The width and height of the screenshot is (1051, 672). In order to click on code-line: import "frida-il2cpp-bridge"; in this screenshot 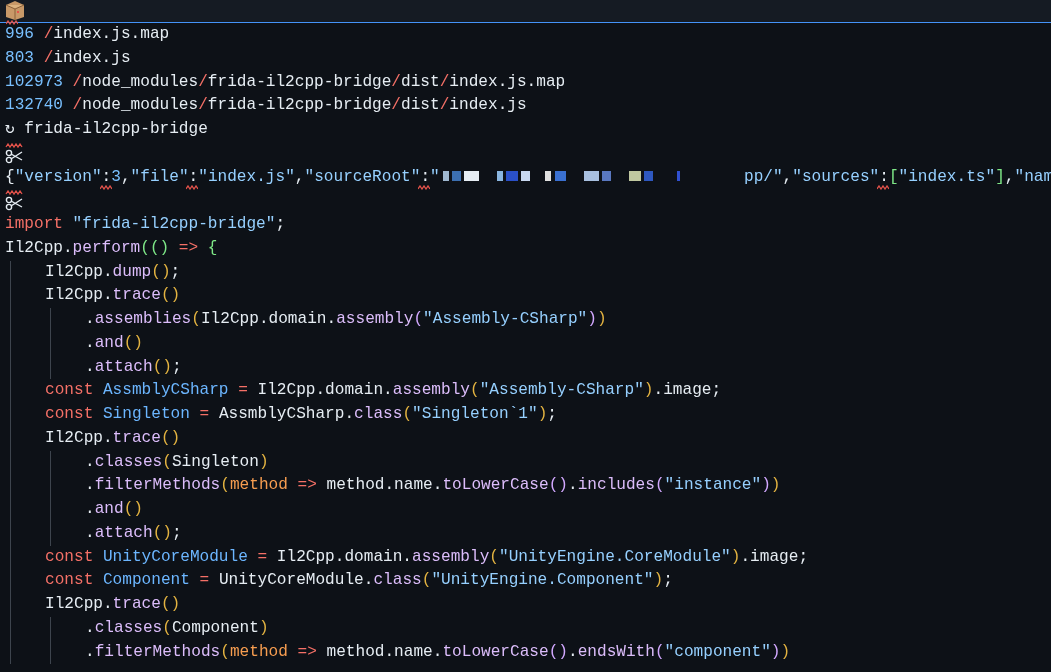, I will do `click(145, 224)`.